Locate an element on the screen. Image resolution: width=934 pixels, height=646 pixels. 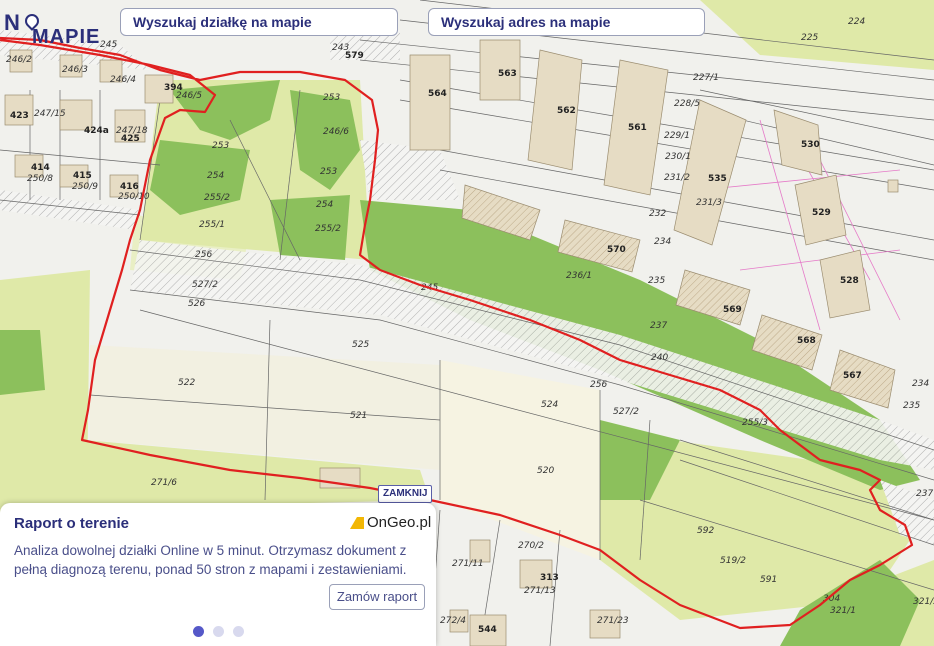
search-address-input: Wyszukaj adres na mapie is located at coordinates (566, 22).